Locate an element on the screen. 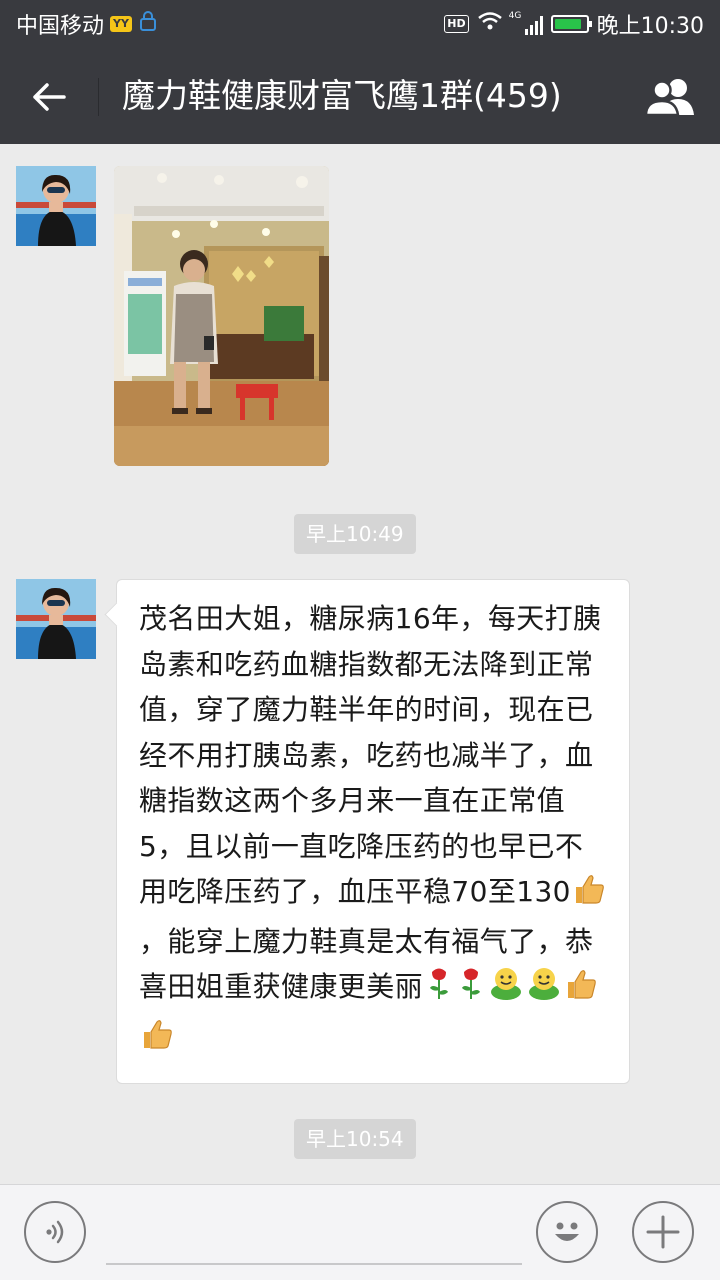 This screenshot has width=720, height=1280. yy-app-icon: YY is located at coordinates (121, 24).